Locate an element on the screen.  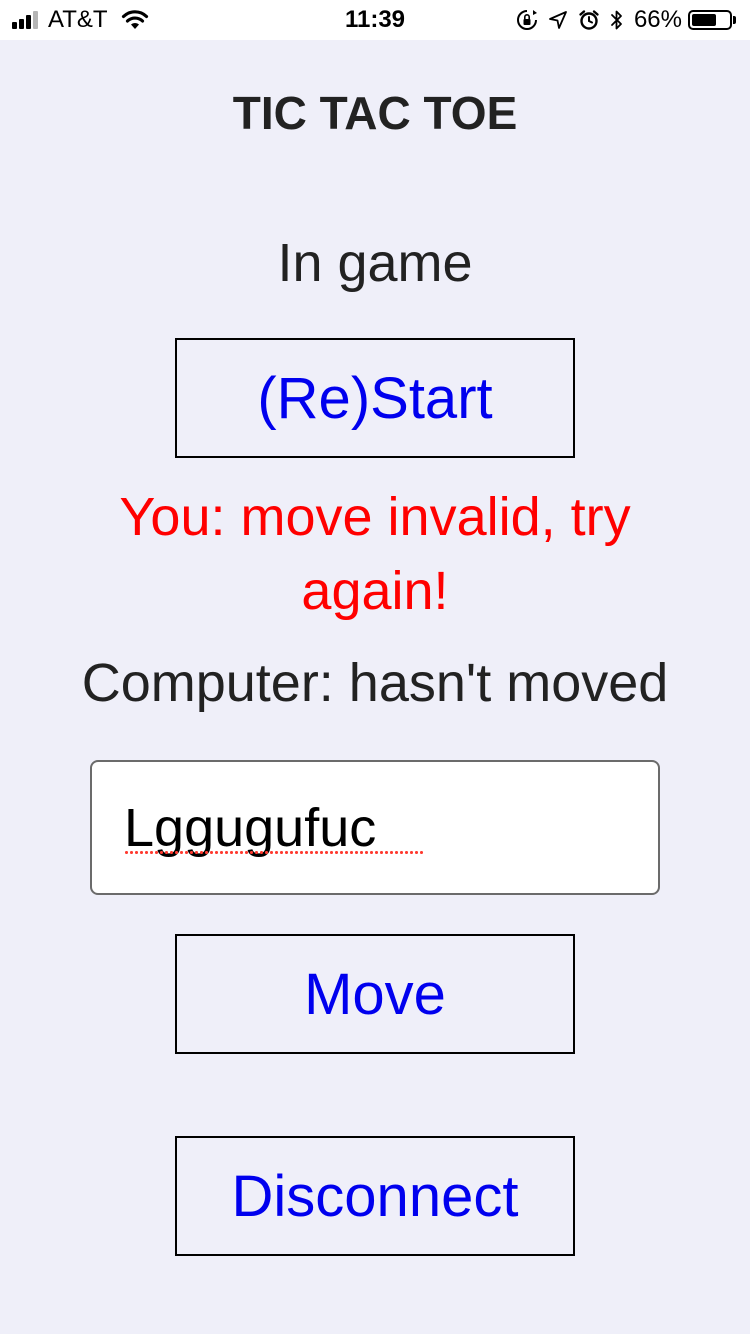
spellcheck-underline is located at coordinates (274, 853).